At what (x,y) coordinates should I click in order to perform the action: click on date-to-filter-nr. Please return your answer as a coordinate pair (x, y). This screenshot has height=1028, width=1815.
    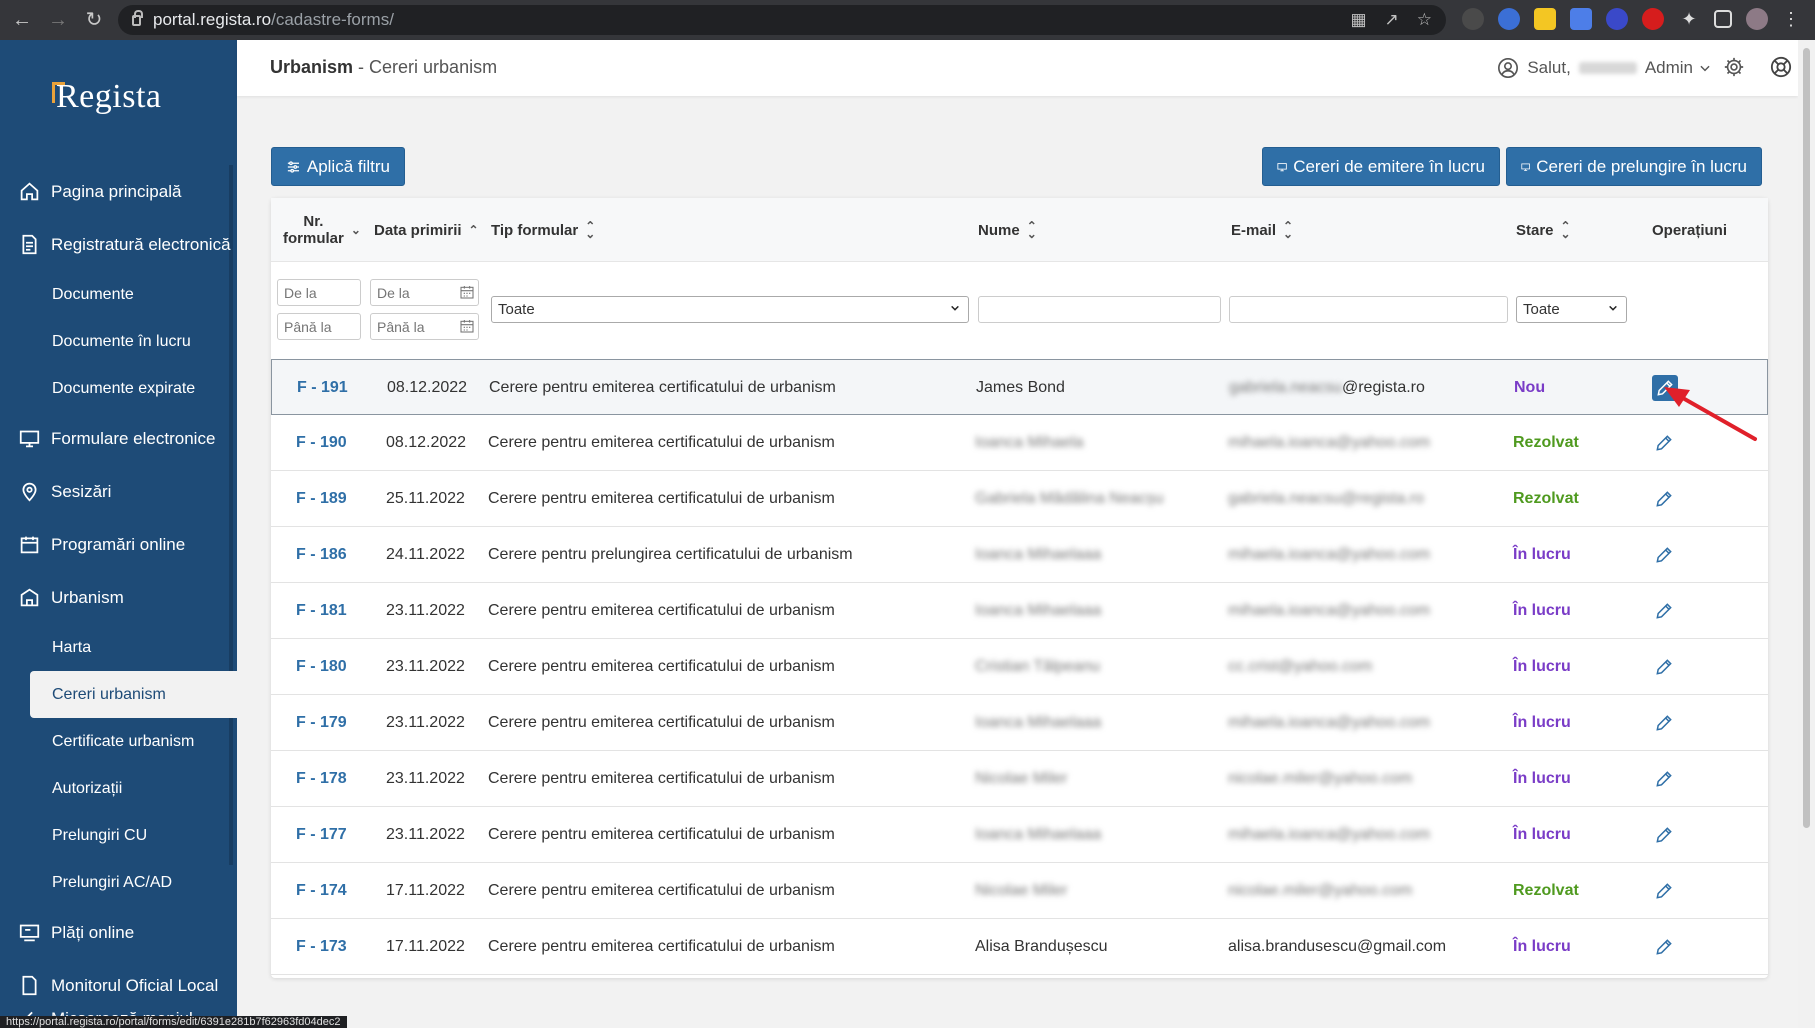
    Looking at the image, I should click on (319, 326).